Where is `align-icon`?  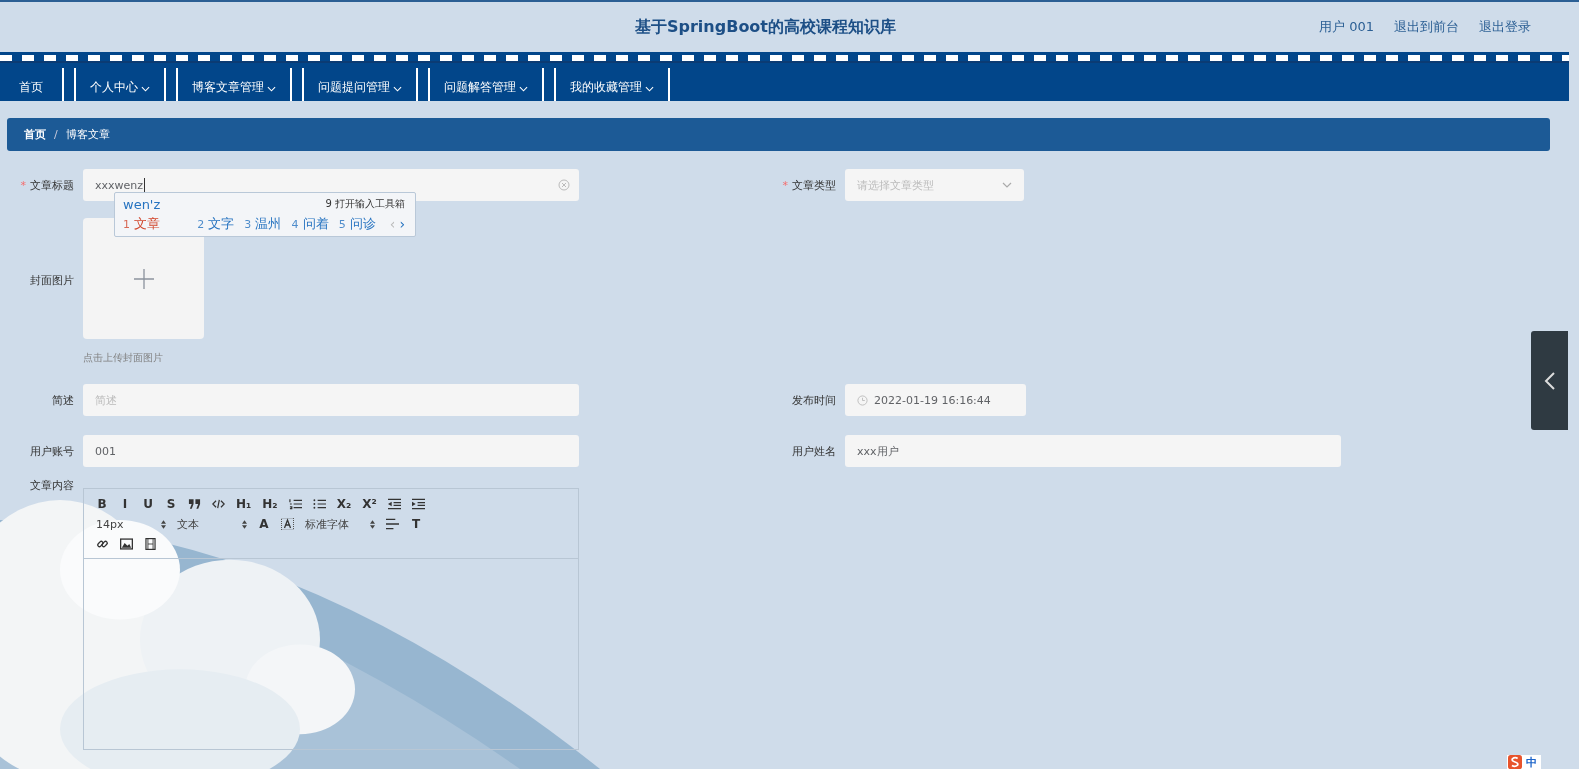 align-icon is located at coordinates (392, 524).